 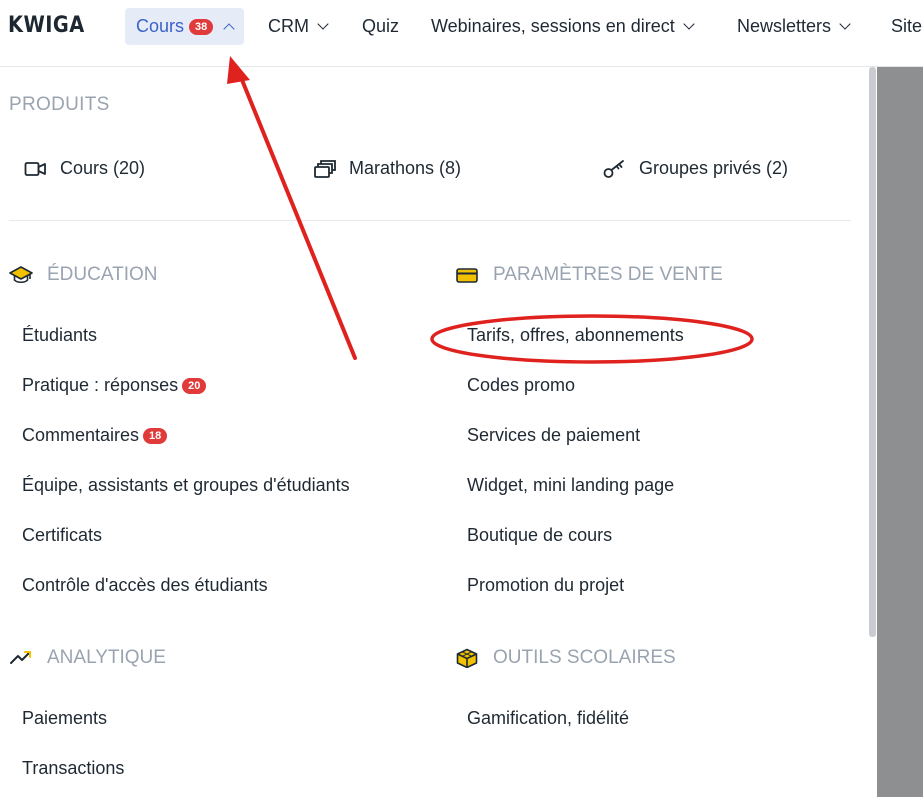 I want to click on nav-cours-badge: 38, so click(x=201, y=26).